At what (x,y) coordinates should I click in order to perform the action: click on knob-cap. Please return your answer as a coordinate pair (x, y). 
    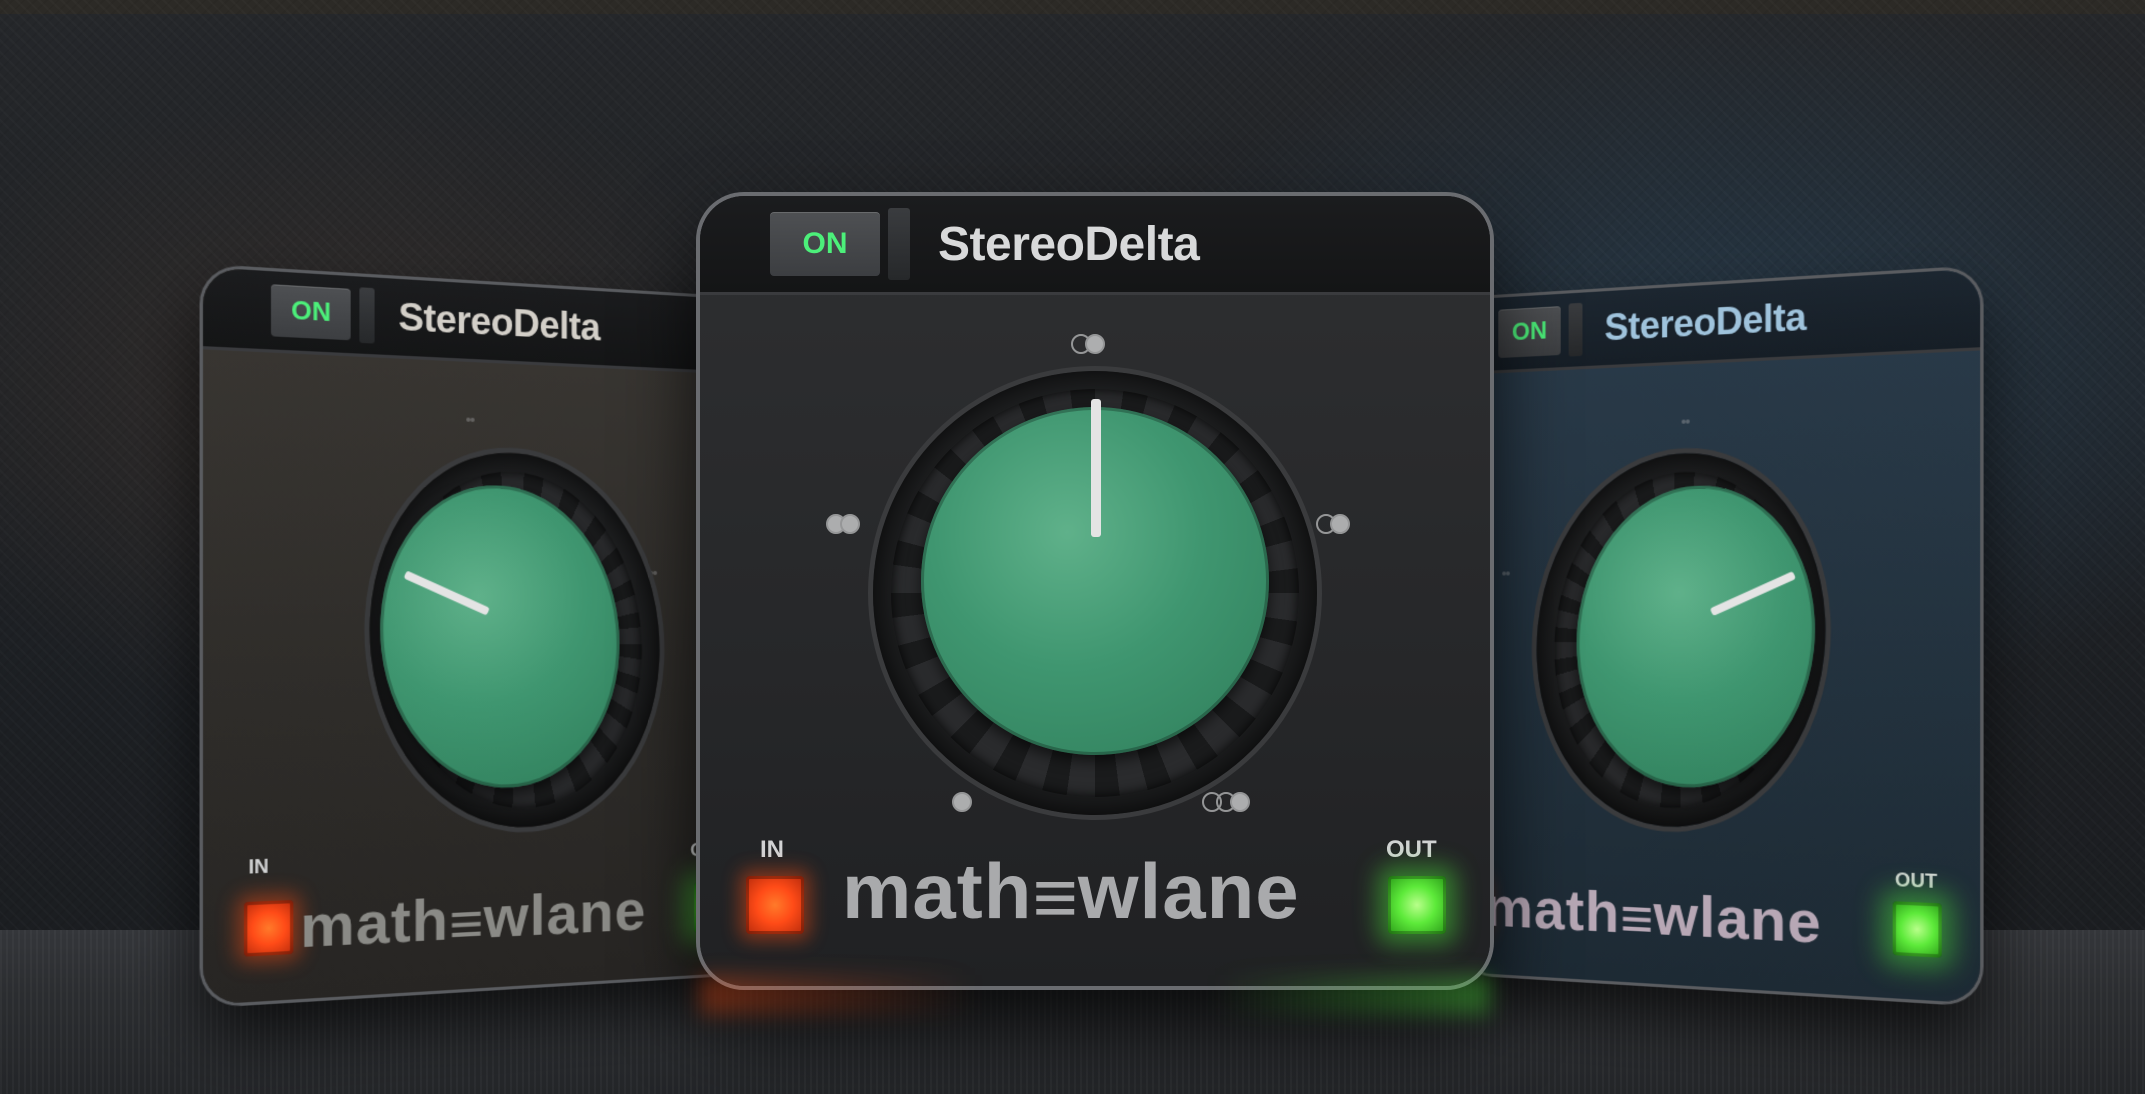
    Looking at the image, I should click on (1095, 577).